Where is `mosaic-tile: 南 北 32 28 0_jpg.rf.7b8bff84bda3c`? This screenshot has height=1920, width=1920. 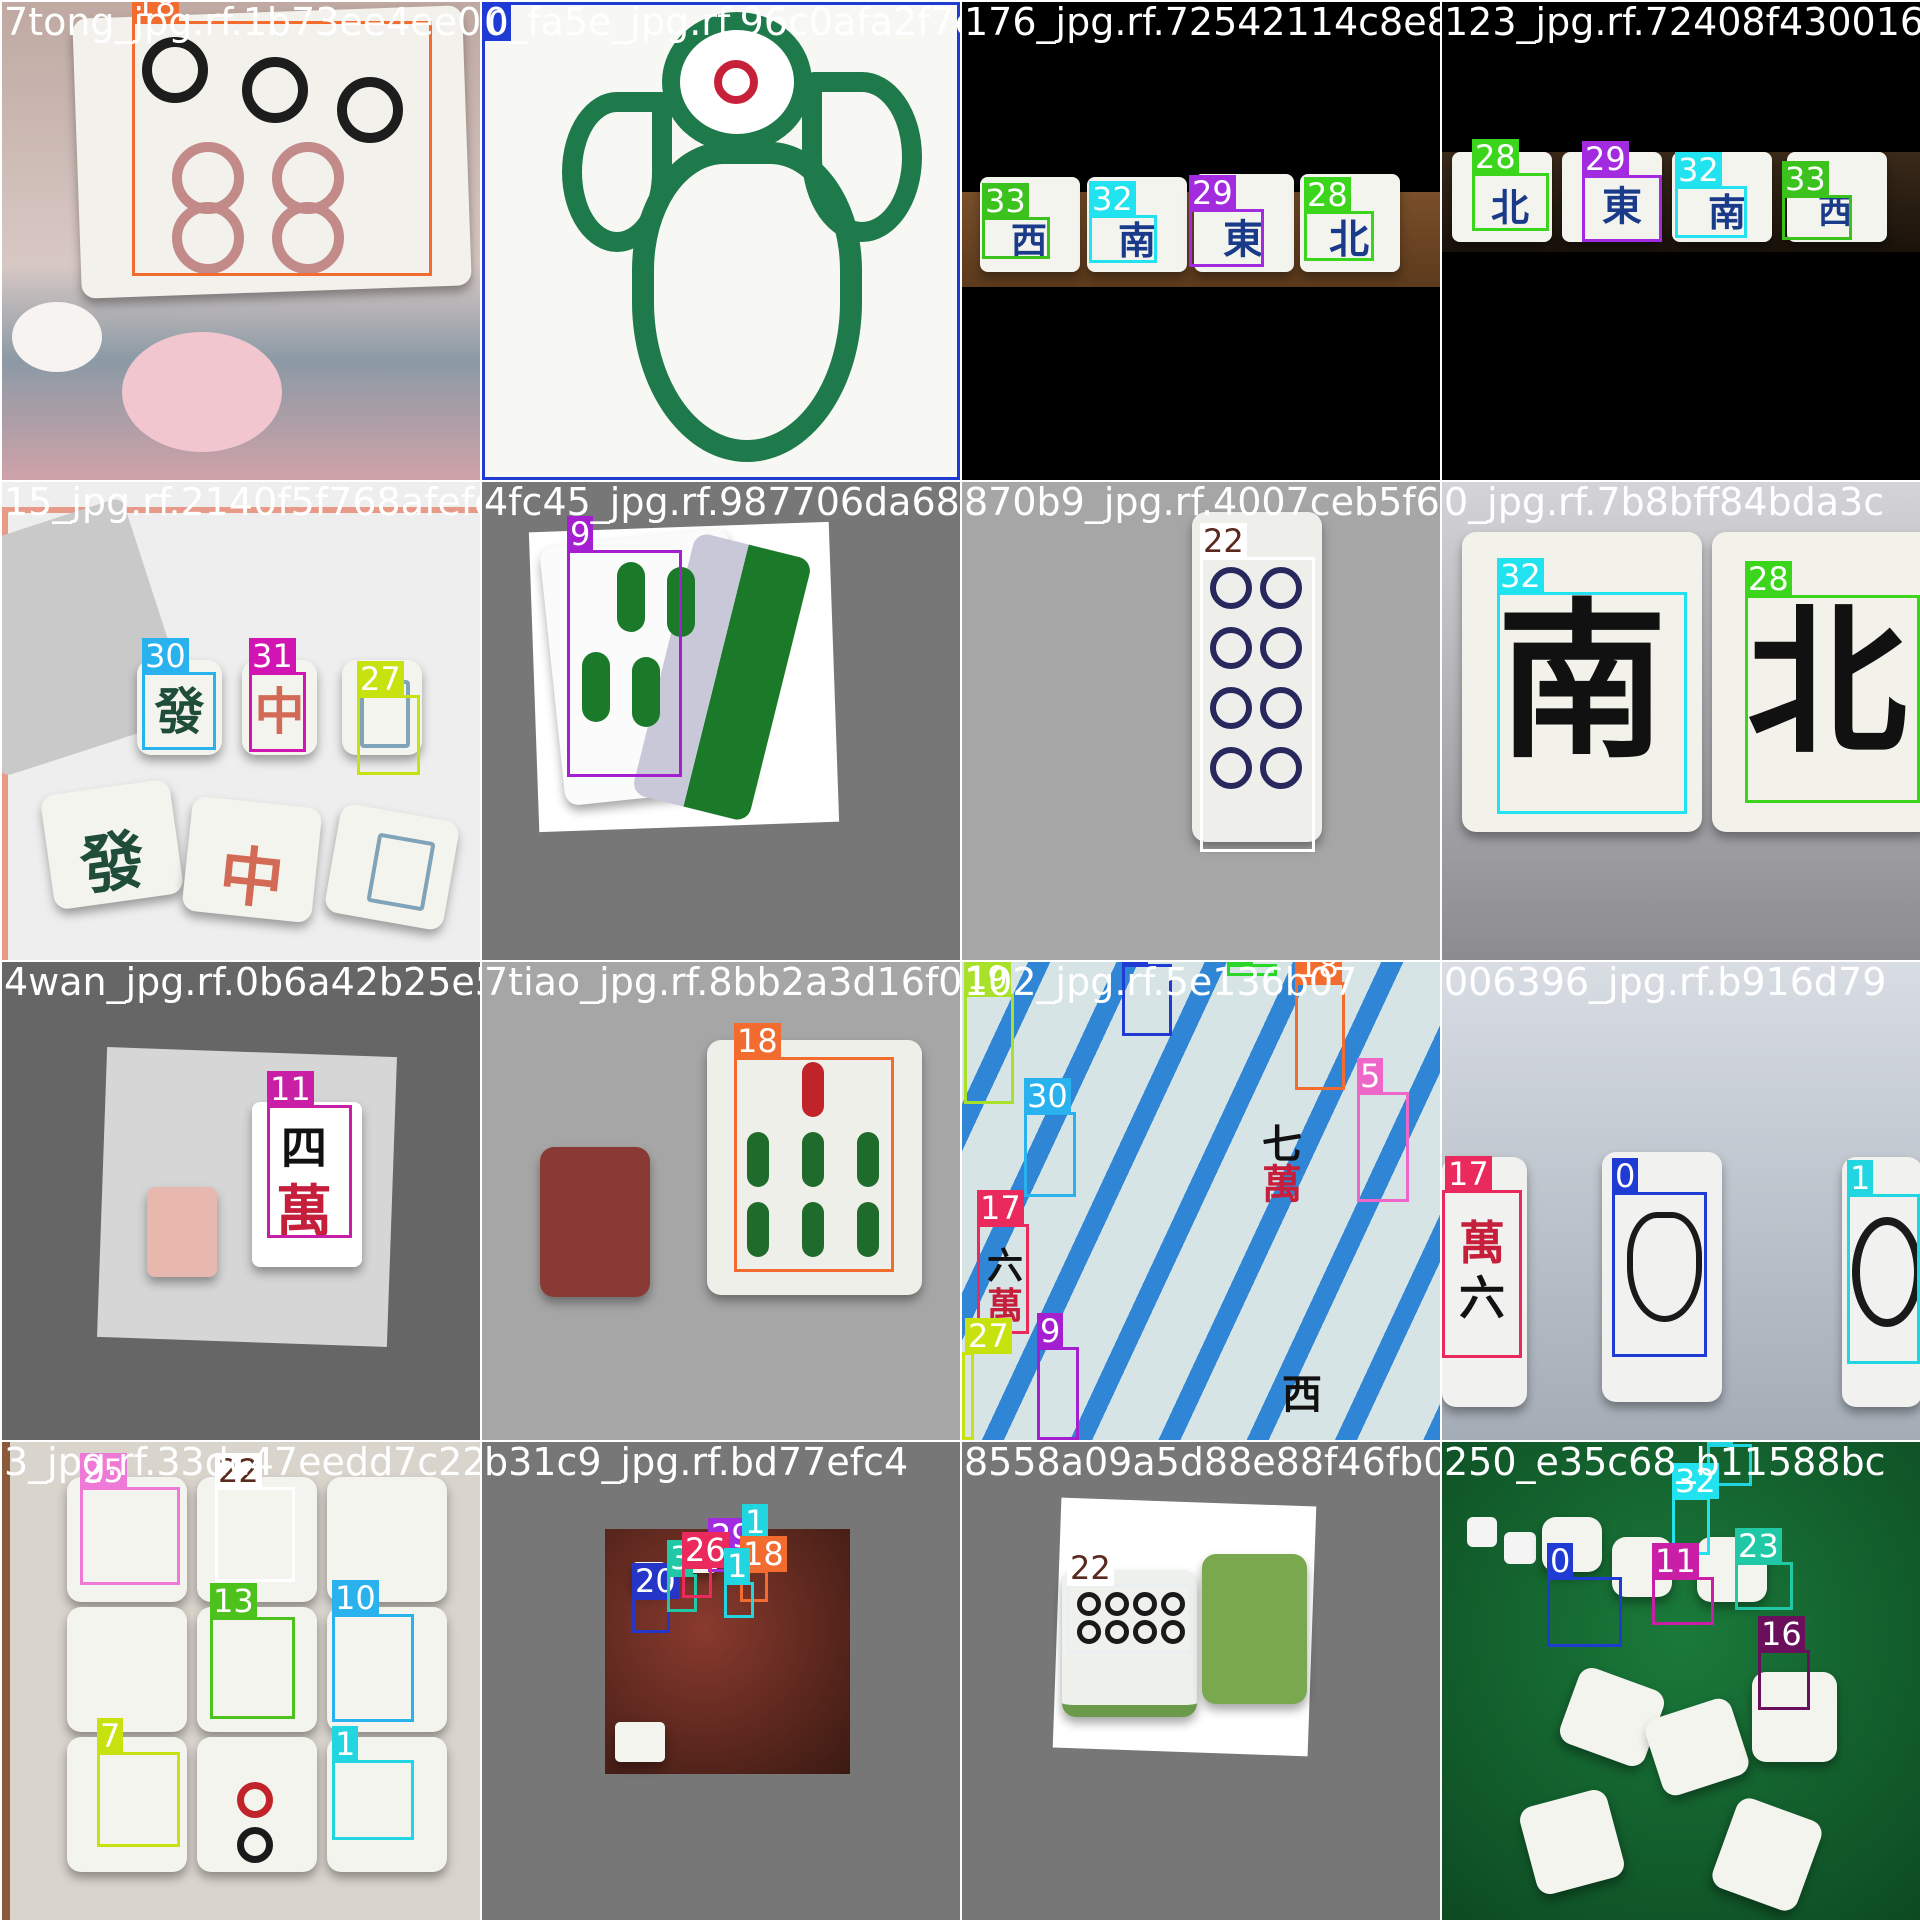 mosaic-tile: 南 北 32 28 0_jpg.rf.7b8bff84bda3c is located at coordinates (1681, 721).